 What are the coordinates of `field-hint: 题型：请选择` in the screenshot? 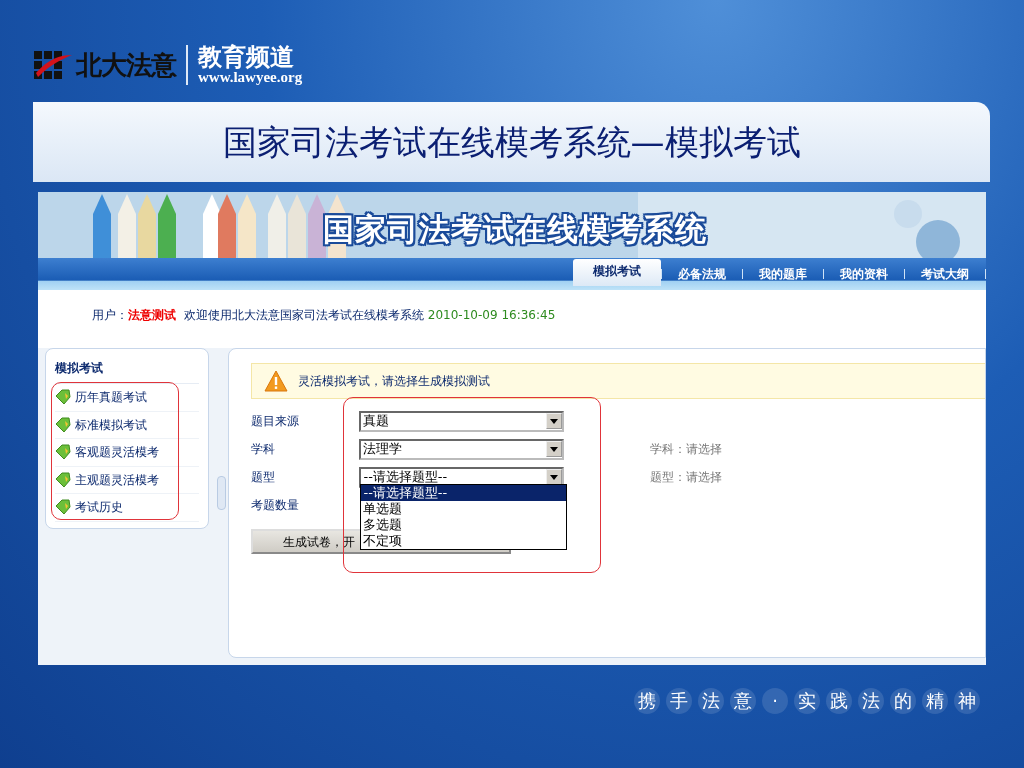 It's located at (686, 477).